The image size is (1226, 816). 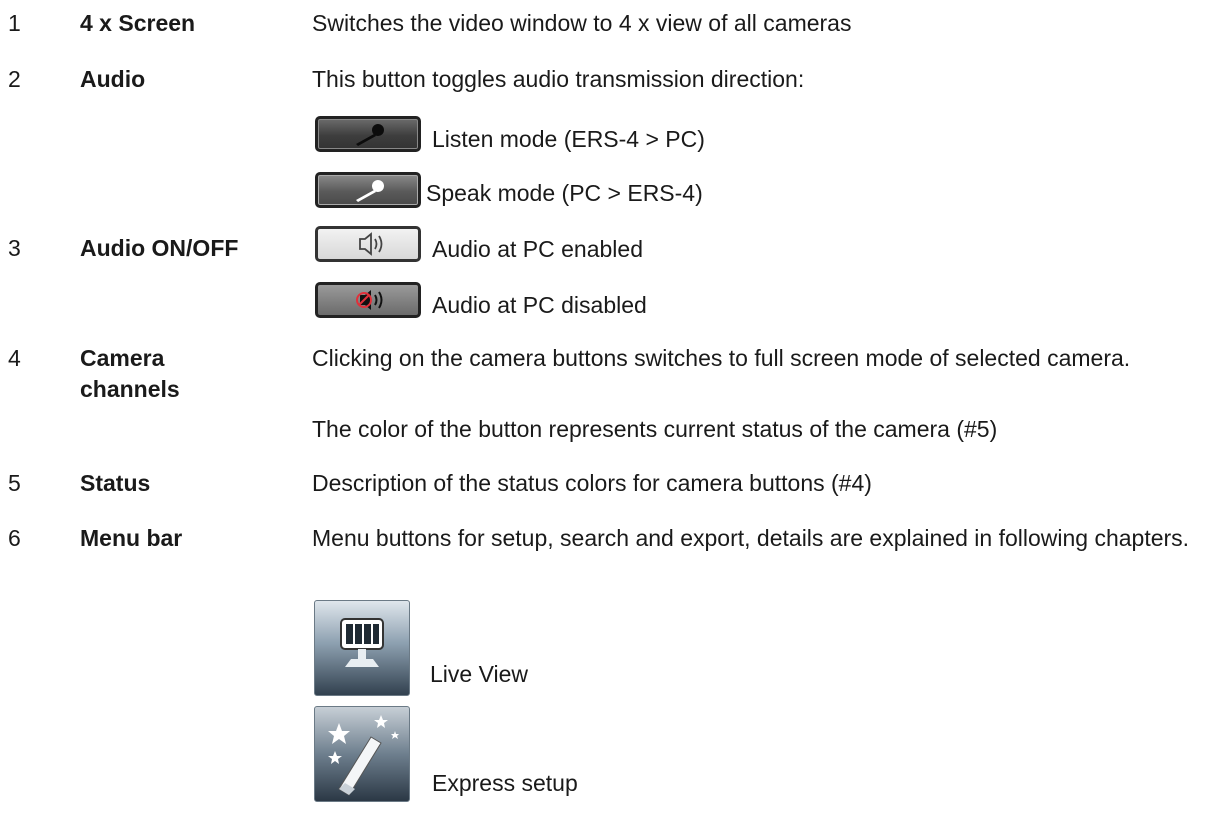 What do you see at coordinates (564, 193) in the screenshot?
I see `speak-mode-caption: Speak mode (PC > ERS-4)` at bounding box center [564, 193].